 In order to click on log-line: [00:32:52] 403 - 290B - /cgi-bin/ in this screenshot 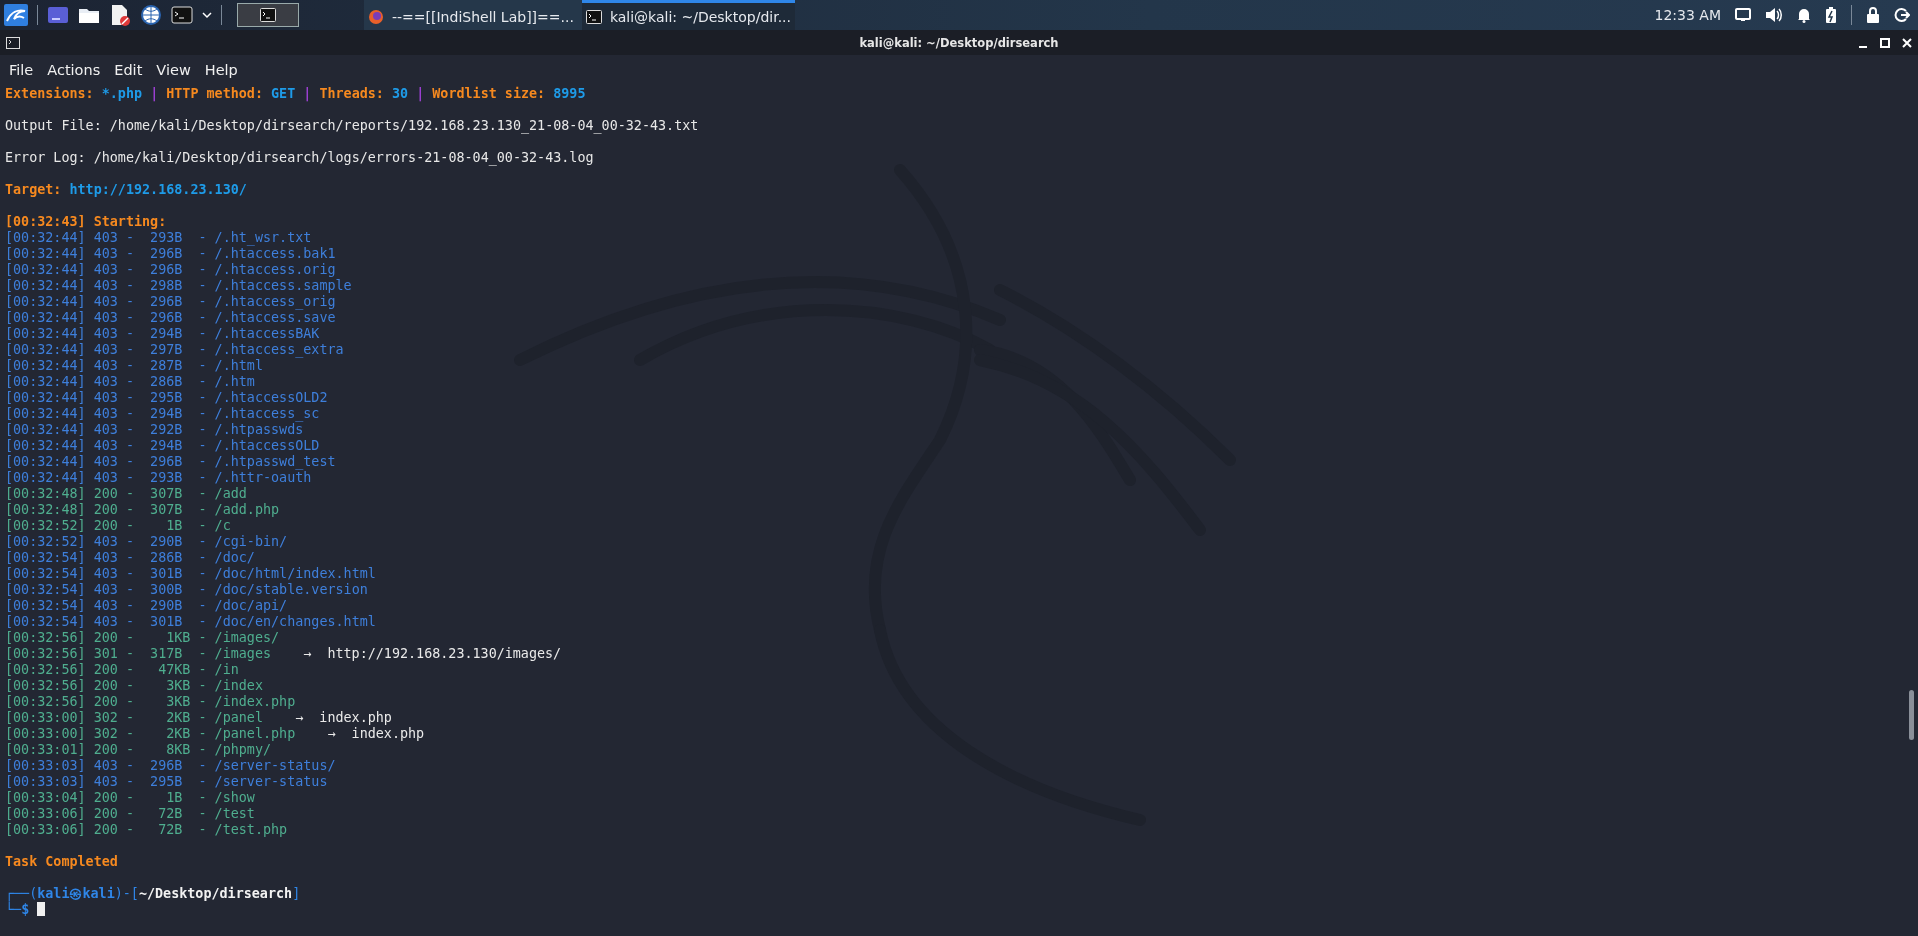, I will do `click(146, 541)`.